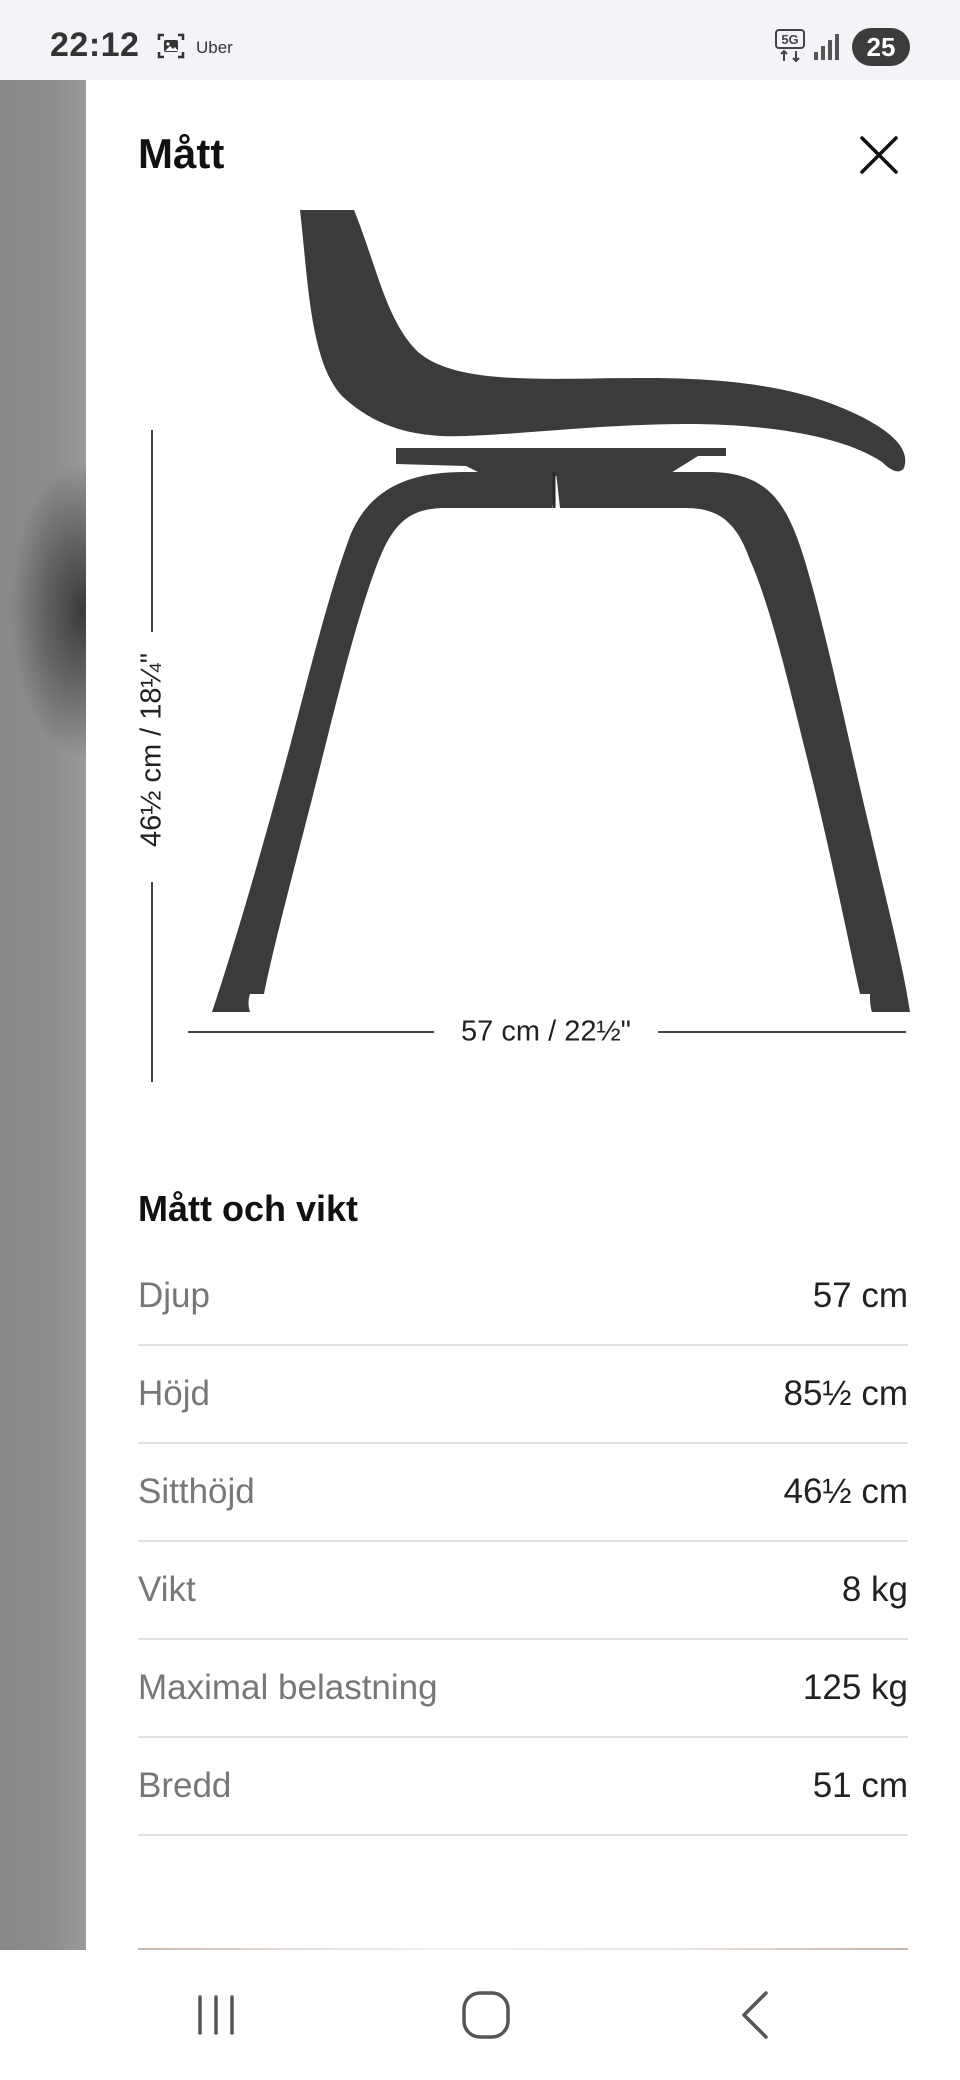  Describe the element at coordinates (480, 40) in the screenshot. I see `status-bar: 22:12 Uber 5G 25` at that location.